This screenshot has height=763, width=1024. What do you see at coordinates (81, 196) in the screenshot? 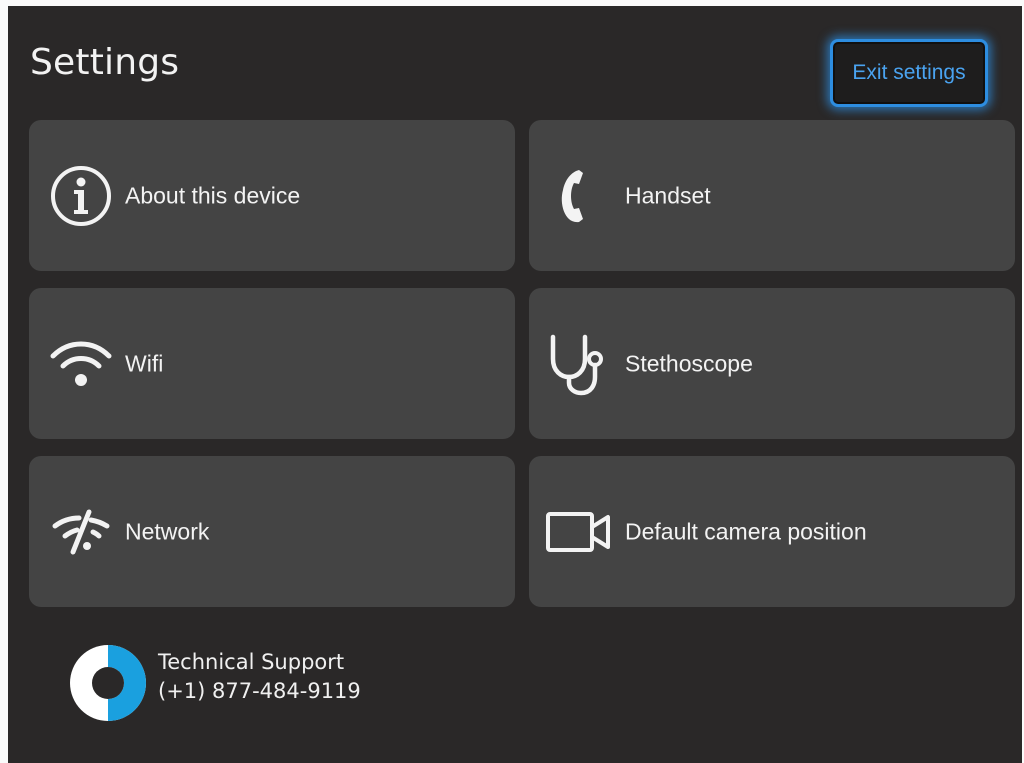
I see `info-icon` at bounding box center [81, 196].